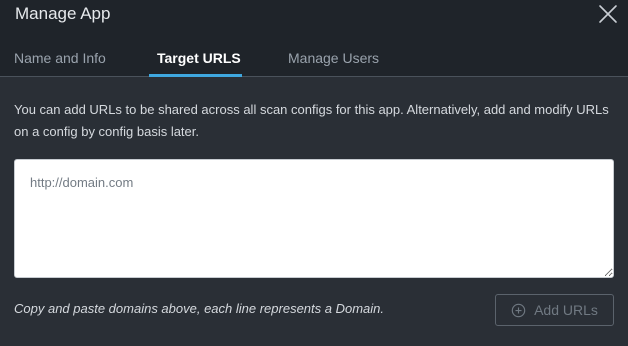 The height and width of the screenshot is (346, 628). I want to click on close-button, so click(608, 14).